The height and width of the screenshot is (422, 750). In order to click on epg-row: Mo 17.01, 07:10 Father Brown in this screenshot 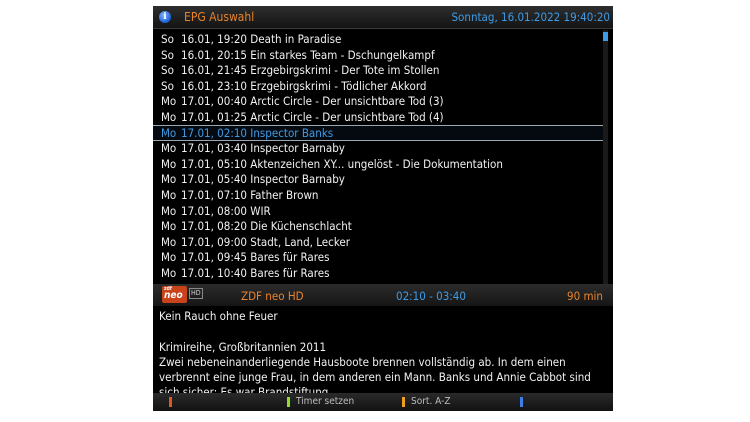, I will do `click(379, 194)`.